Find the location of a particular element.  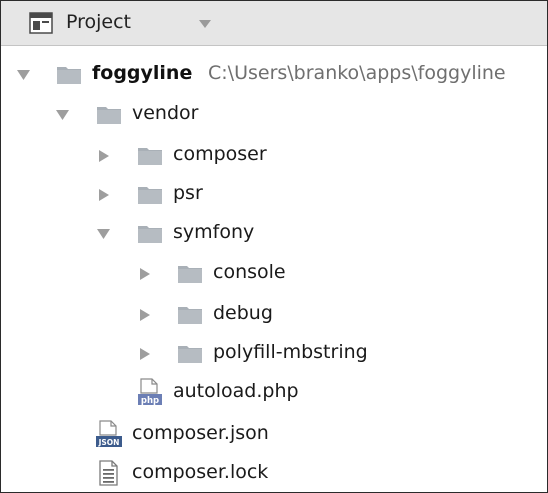

project-view-icon is located at coordinates (41, 23).